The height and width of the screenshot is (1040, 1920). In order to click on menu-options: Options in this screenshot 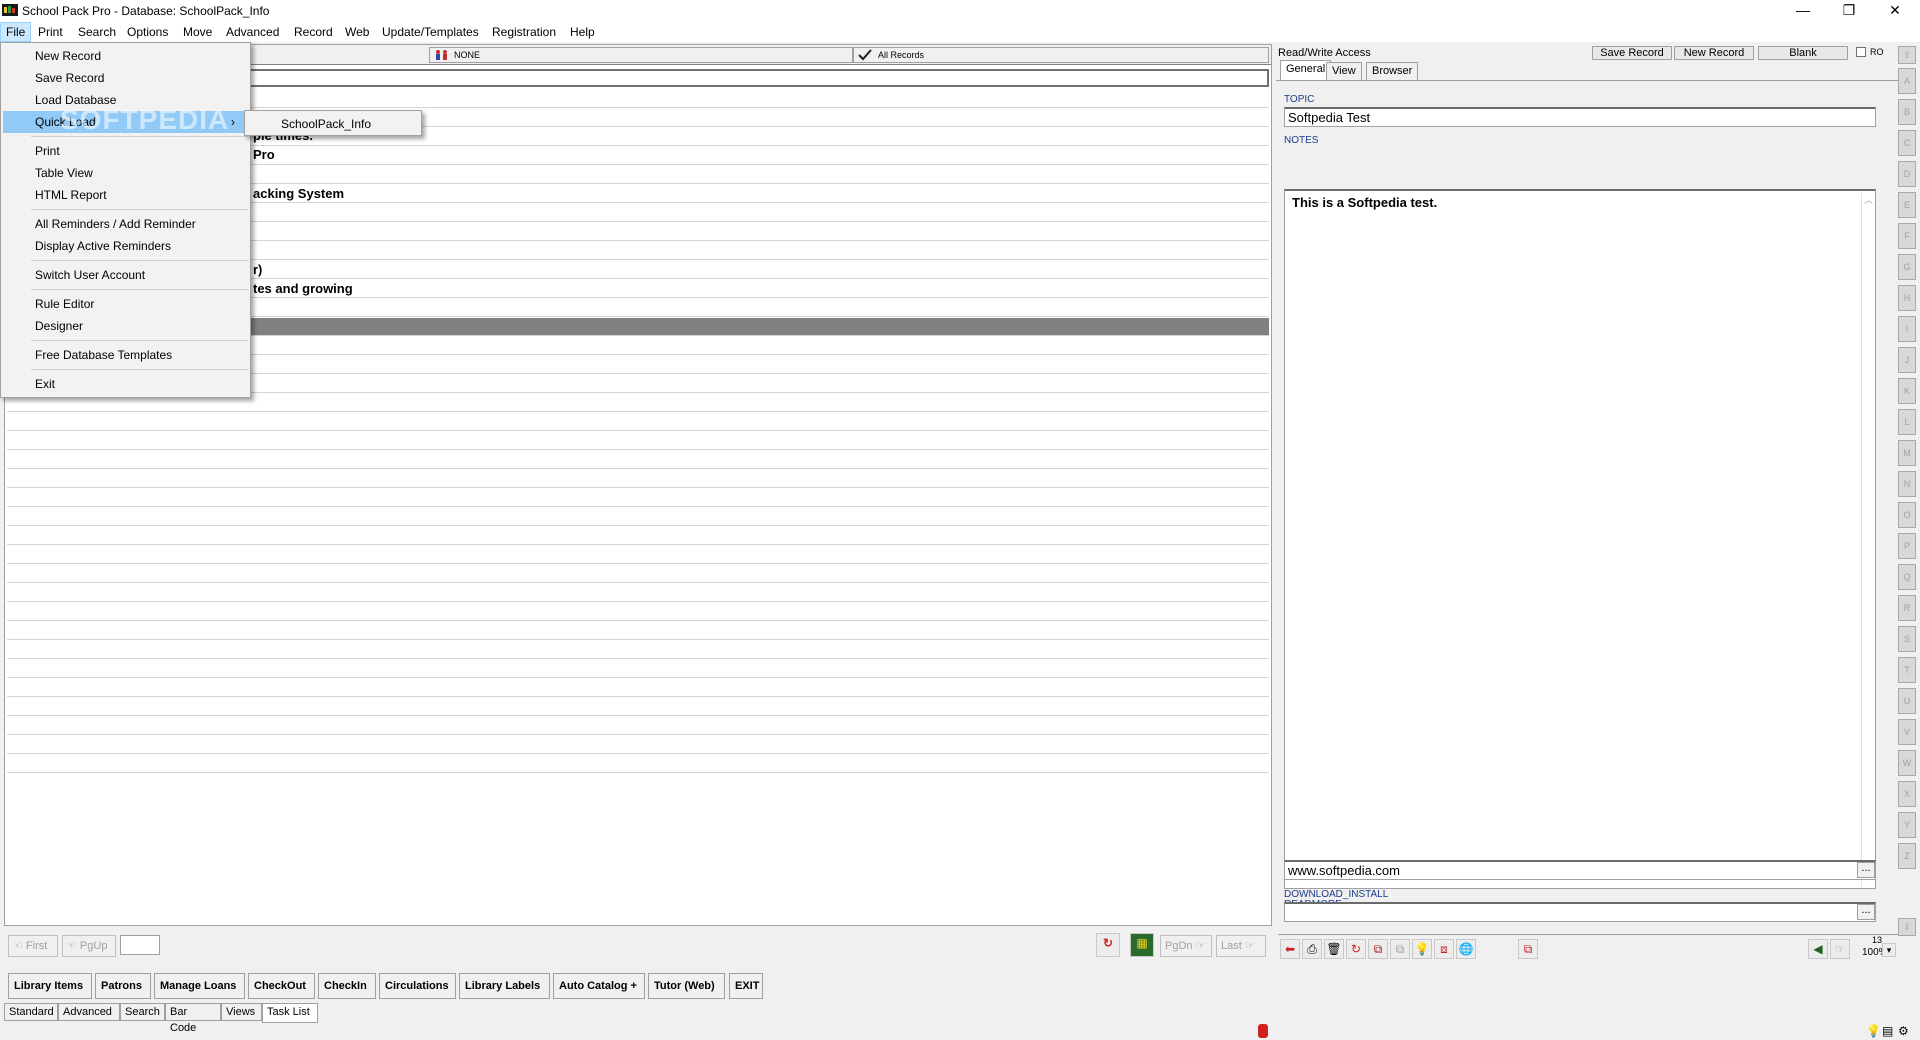, I will do `click(147, 32)`.